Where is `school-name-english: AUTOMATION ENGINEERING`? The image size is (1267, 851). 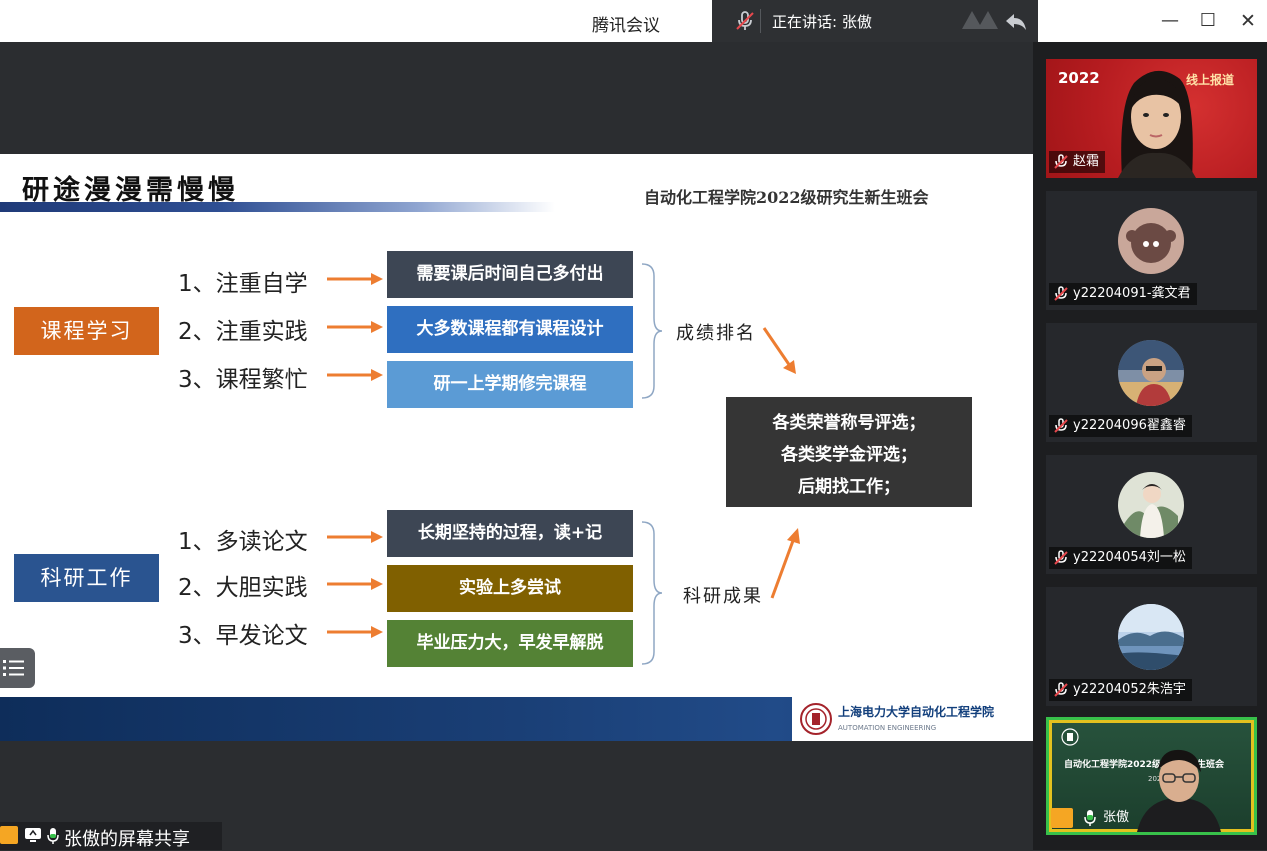 school-name-english: AUTOMATION ENGINEERING is located at coordinates (887, 728).